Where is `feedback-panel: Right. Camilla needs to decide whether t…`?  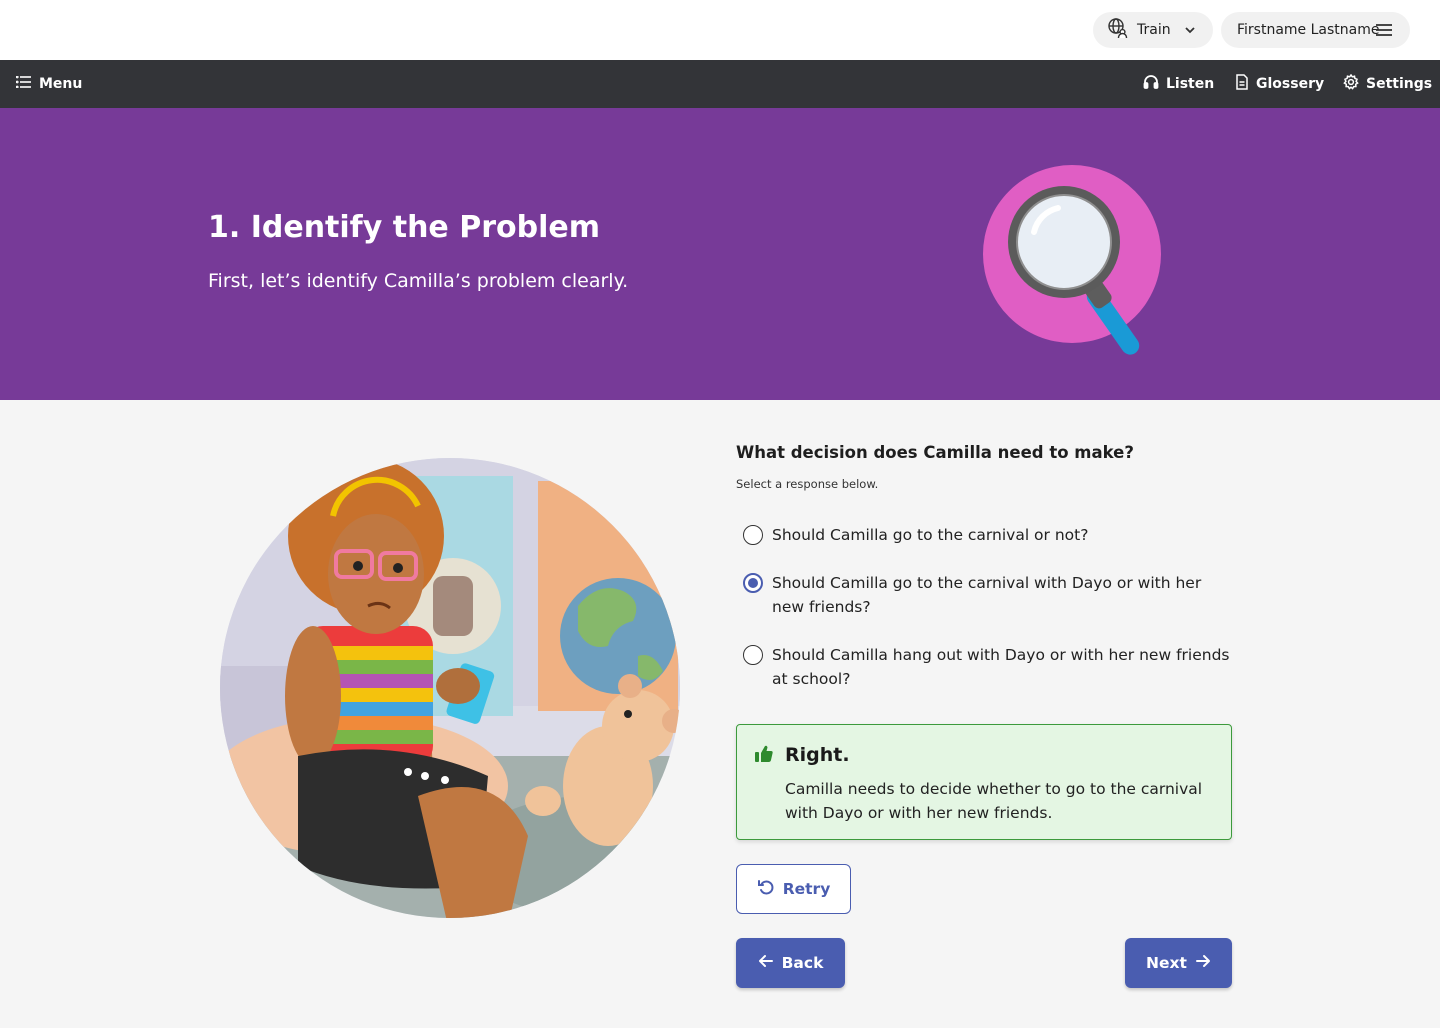 feedback-panel: Right. Camilla needs to decide whether t… is located at coordinates (984, 782).